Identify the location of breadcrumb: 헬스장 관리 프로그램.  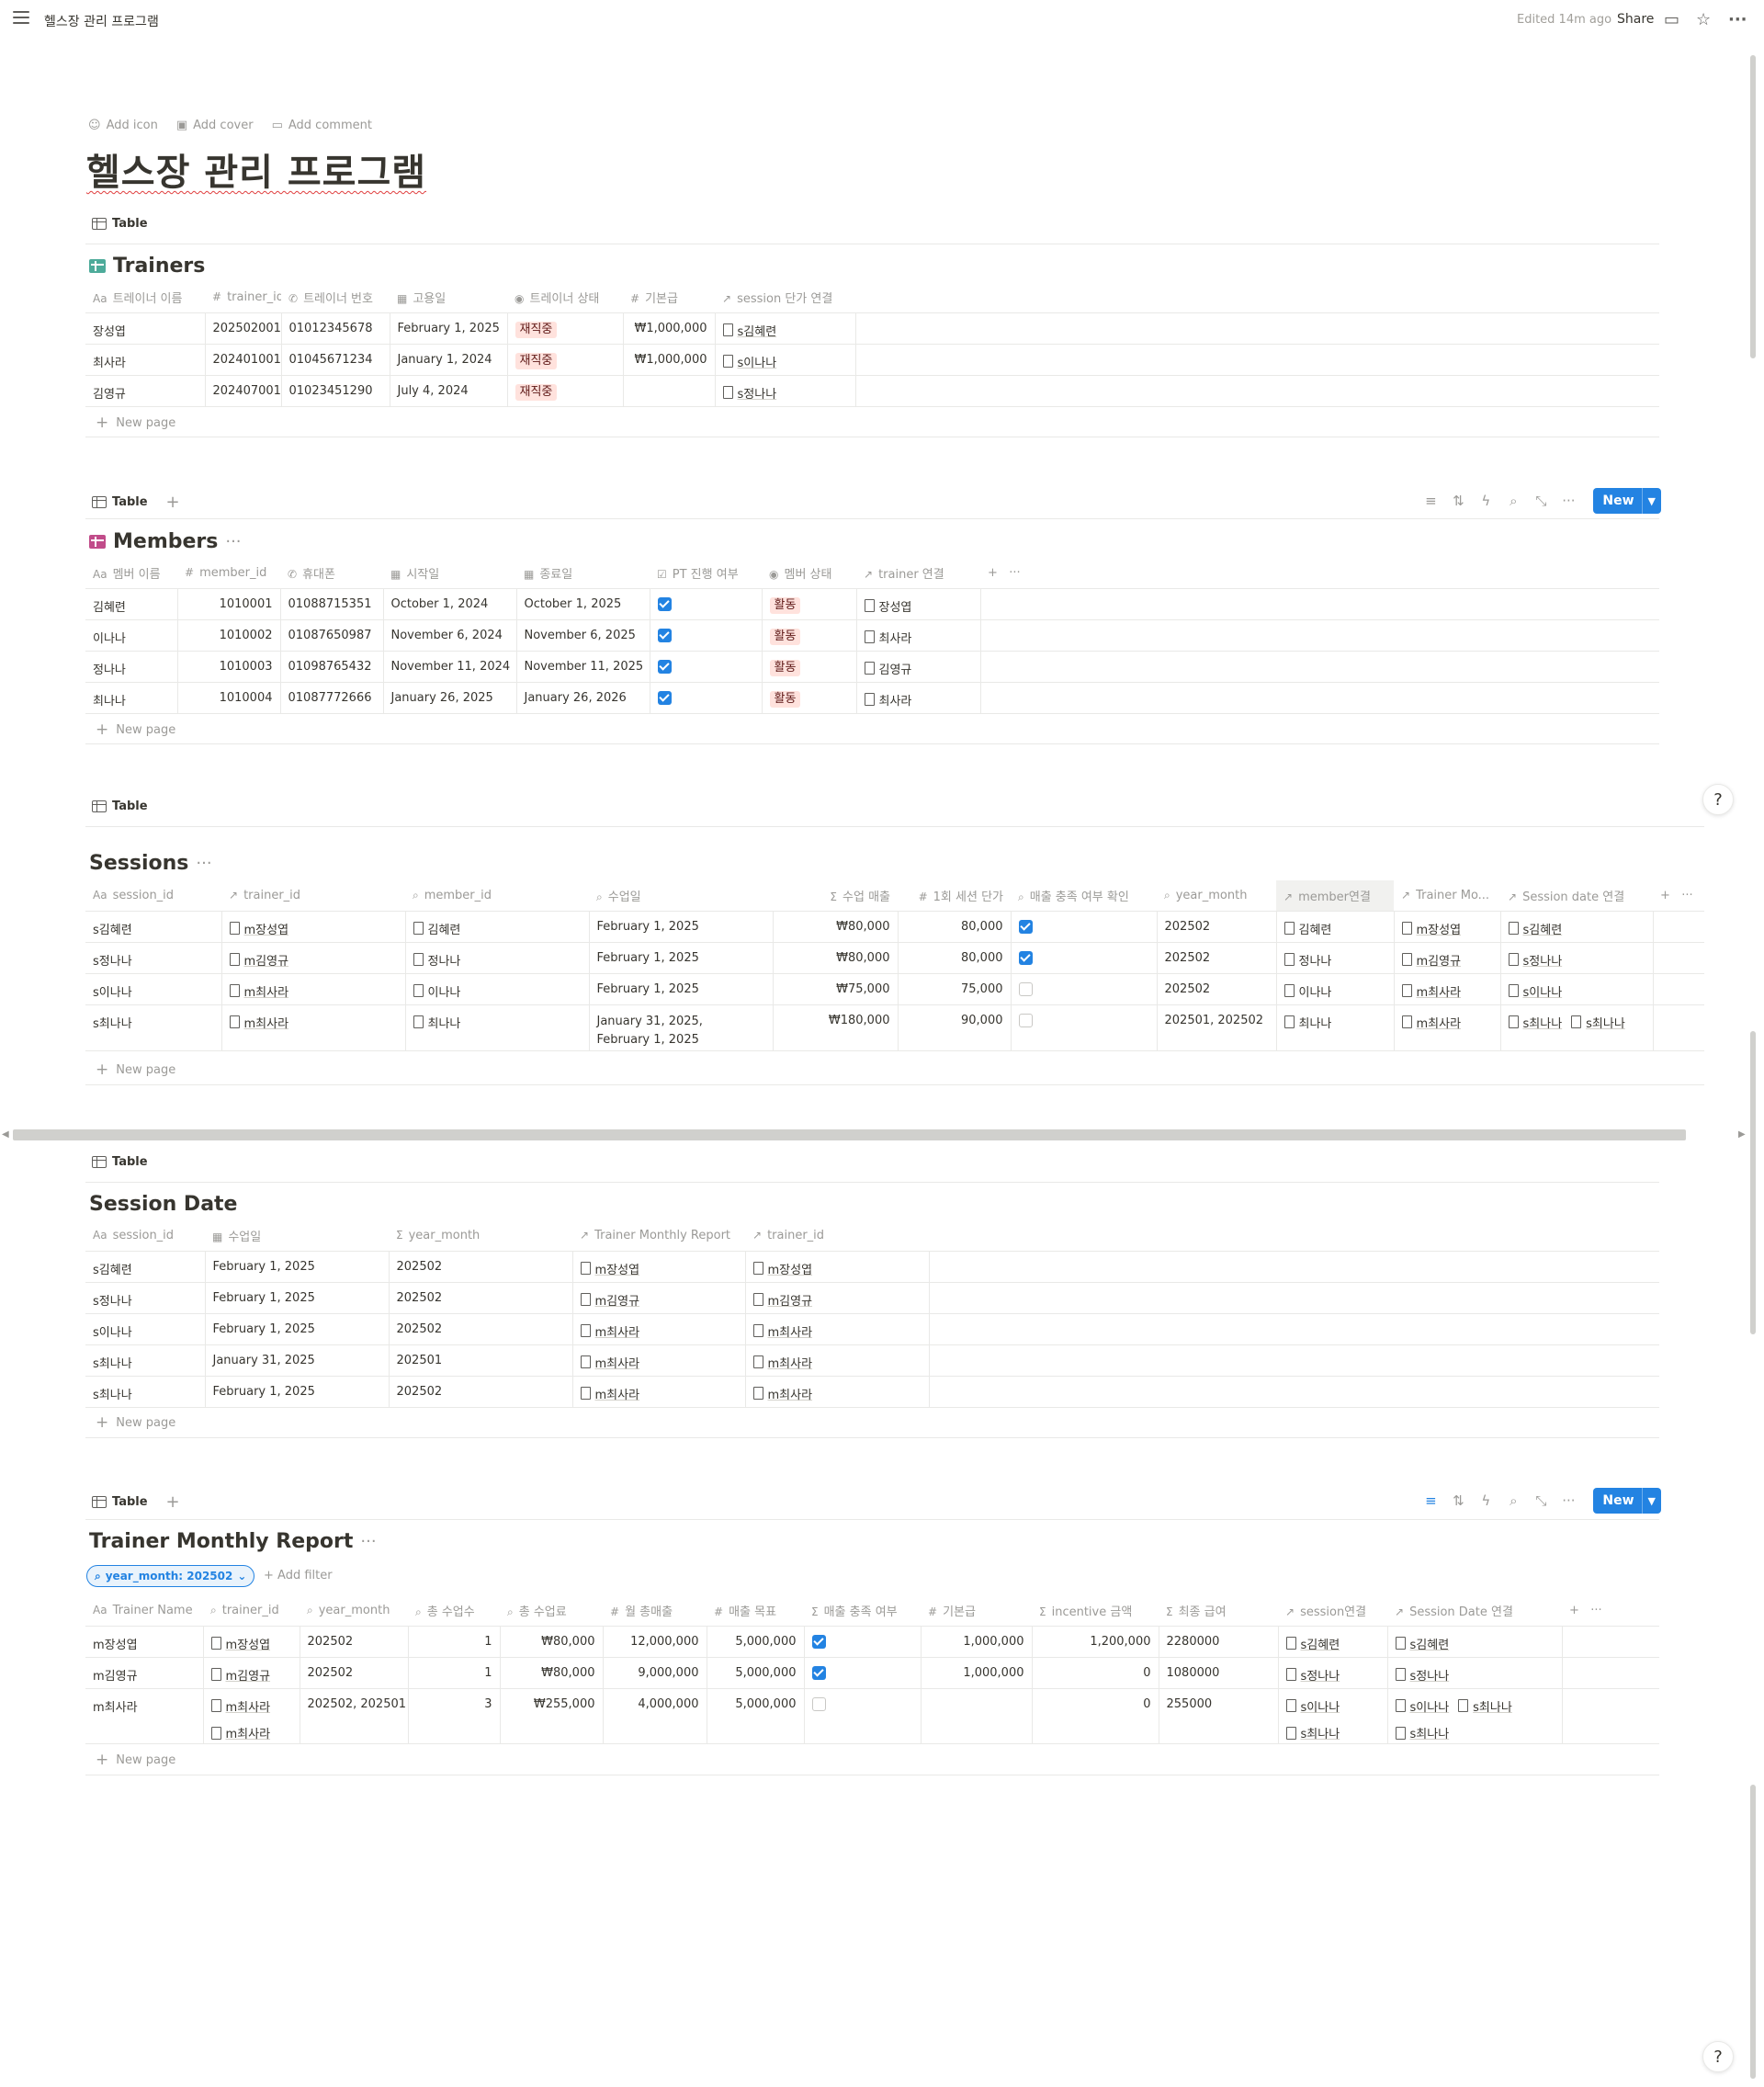
(101, 21).